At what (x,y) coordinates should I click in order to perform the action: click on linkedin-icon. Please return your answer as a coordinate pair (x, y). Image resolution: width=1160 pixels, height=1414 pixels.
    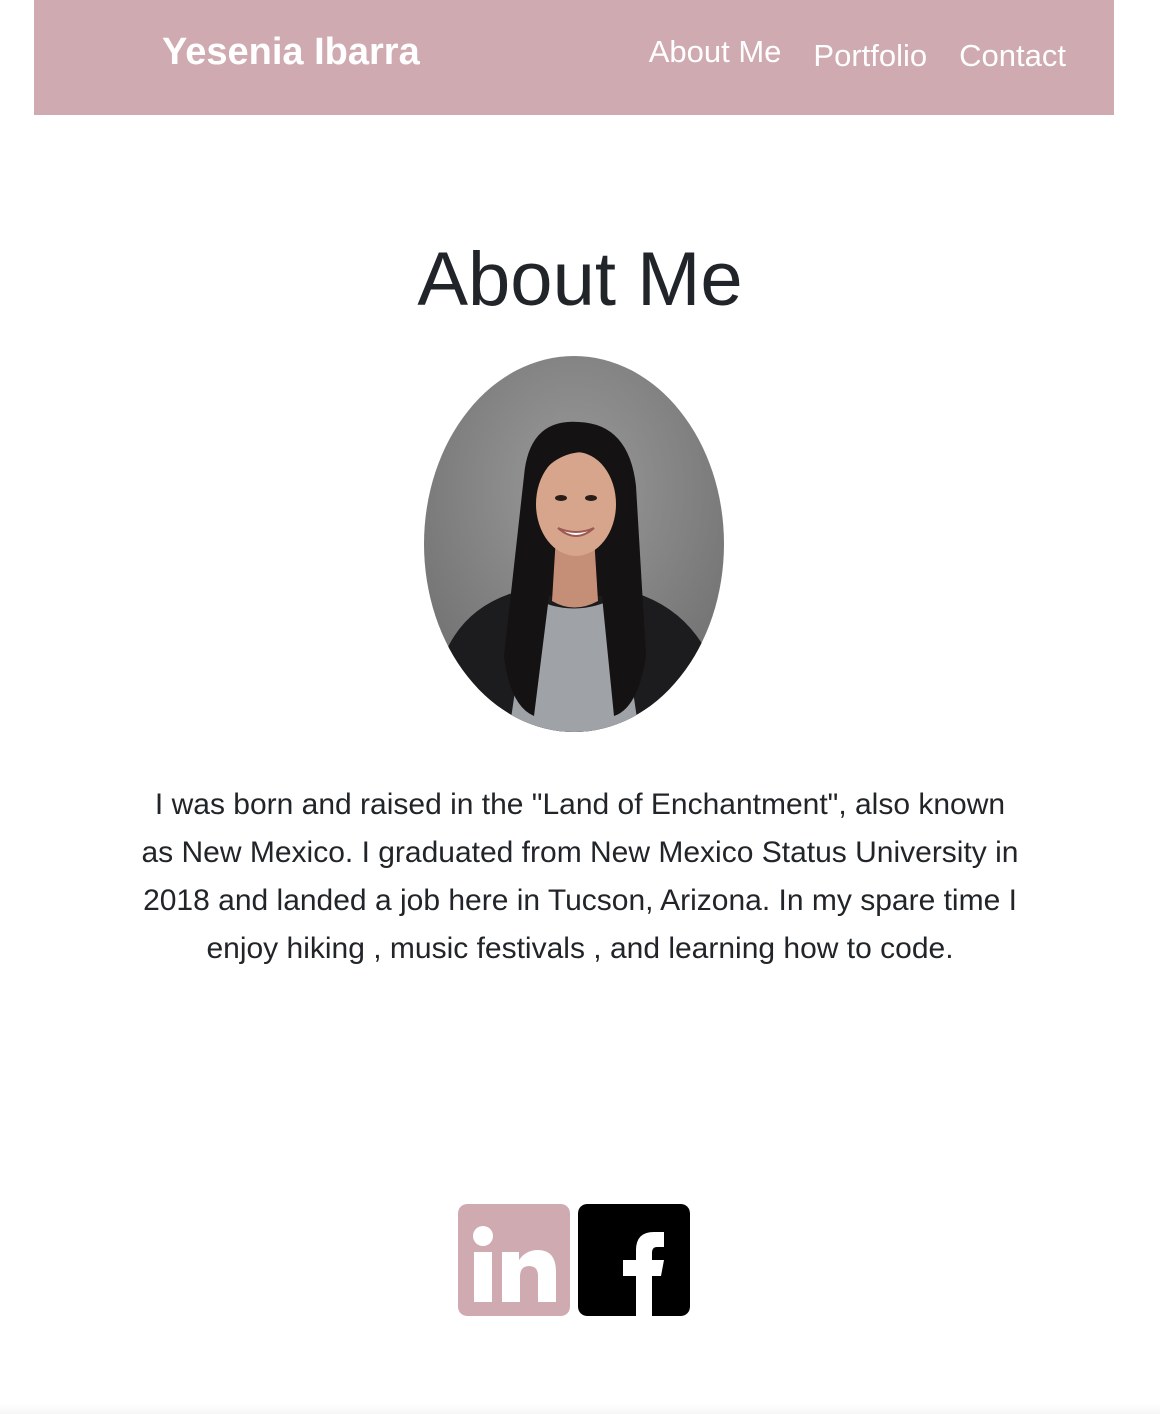
    Looking at the image, I should click on (514, 1260).